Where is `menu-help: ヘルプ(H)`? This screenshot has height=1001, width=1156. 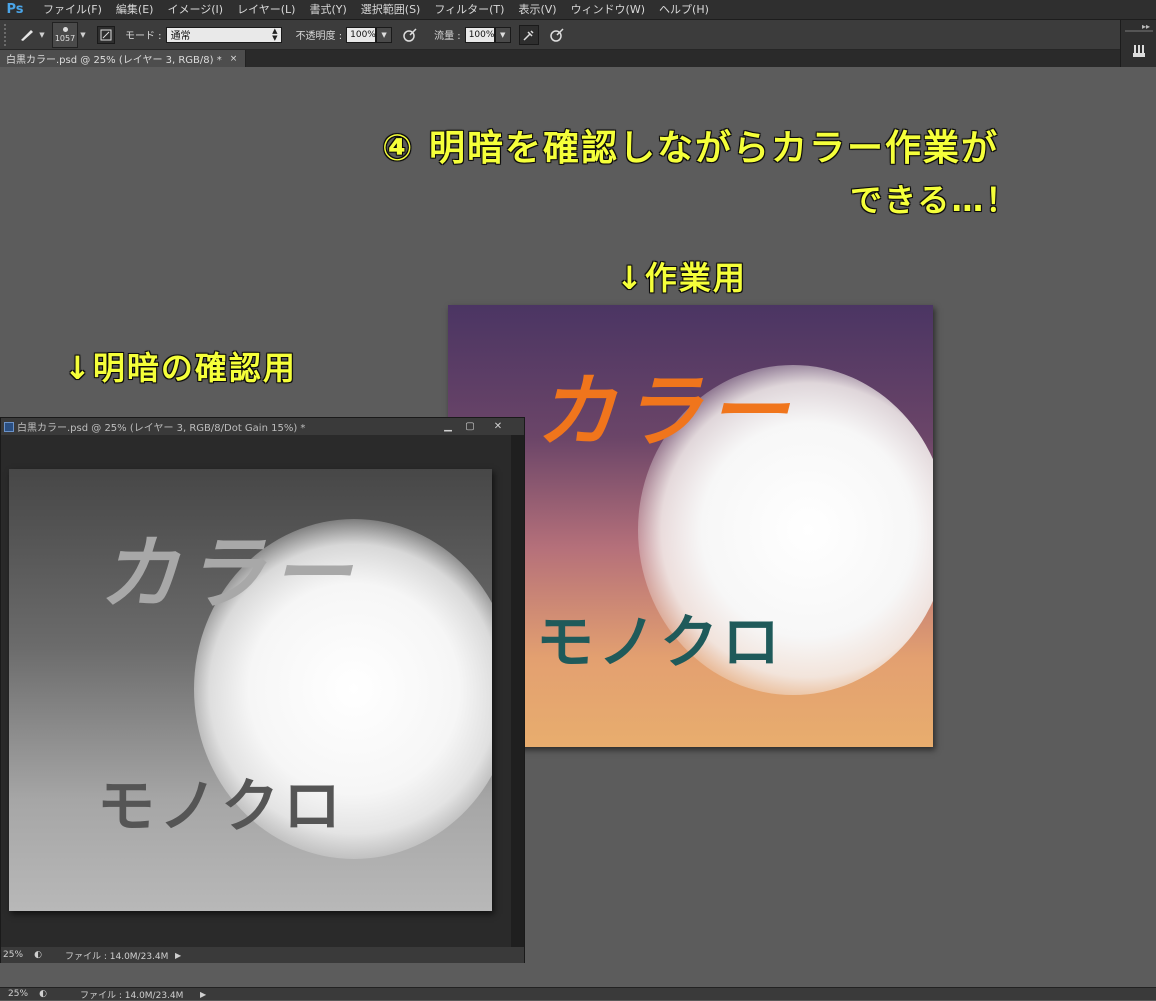 menu-help: ヘルプ(H) is located at coordinates (684, 10).